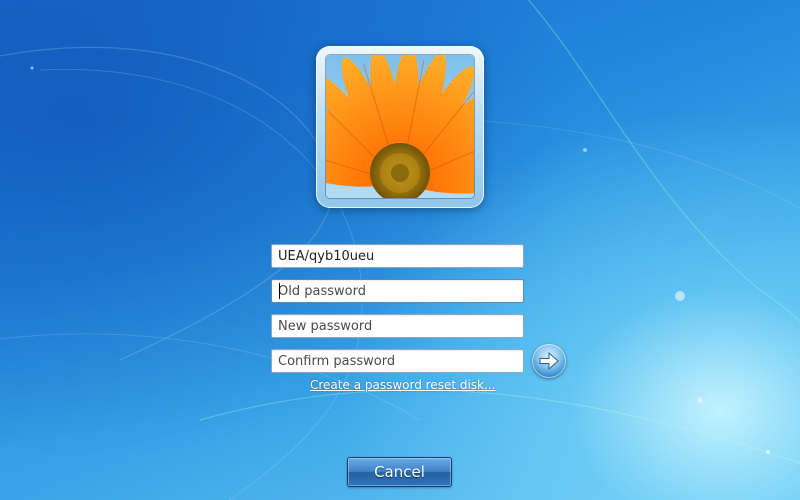  What do you see at coordinates (397, 326) in the screenshot?
I see `new-password-field` at bounding box center [397, 326].